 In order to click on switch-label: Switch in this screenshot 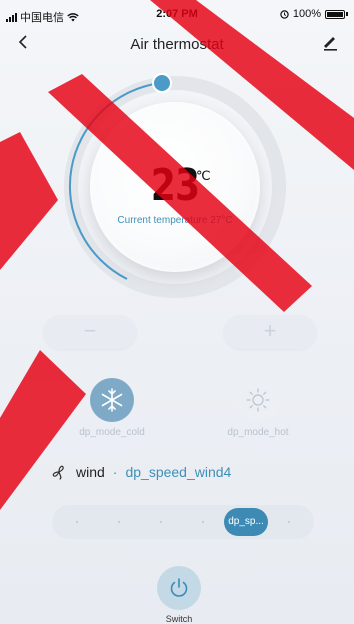, I will do `click(179, 619)`.